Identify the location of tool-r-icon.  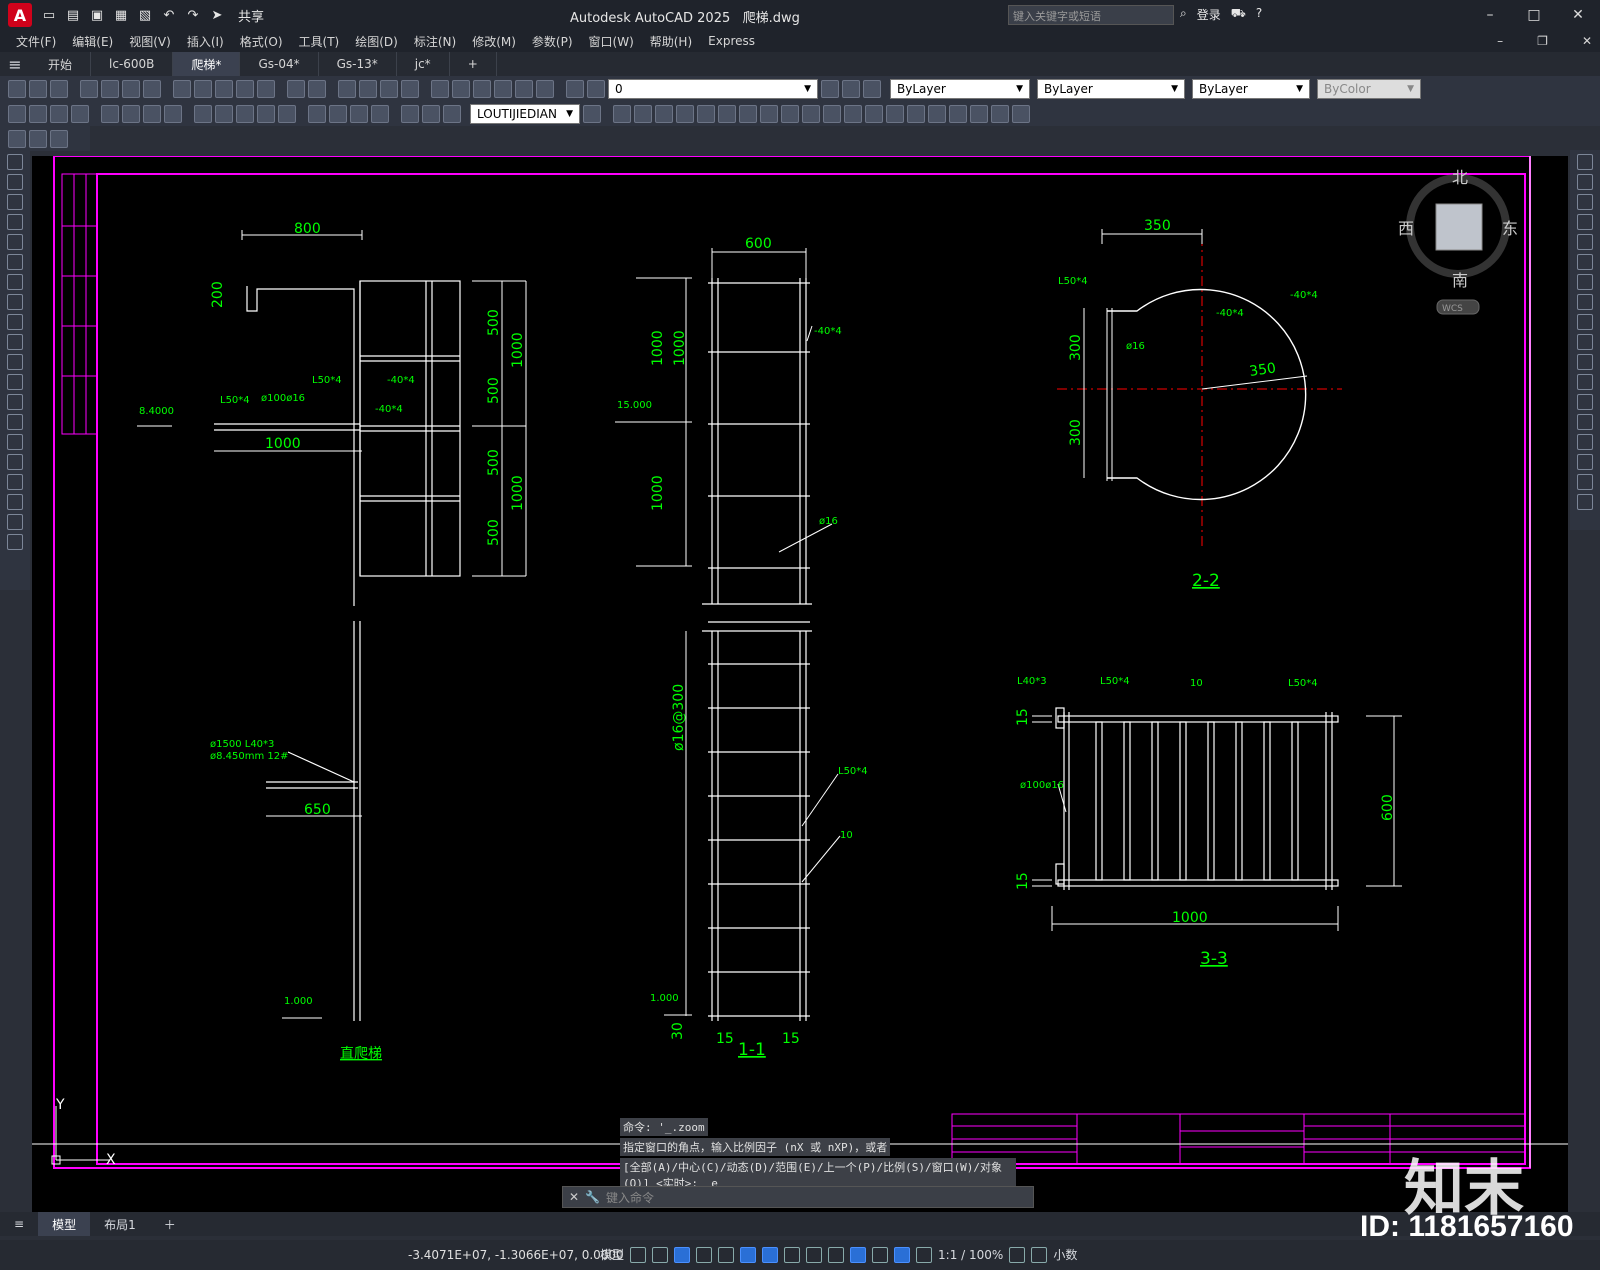
(979, 113).